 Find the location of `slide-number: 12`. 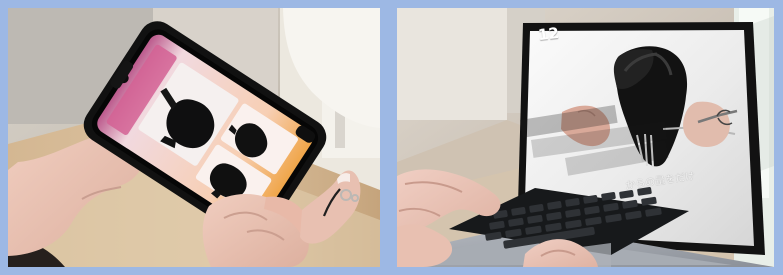

slide-number: 12 is located at coordinates (548, 34).